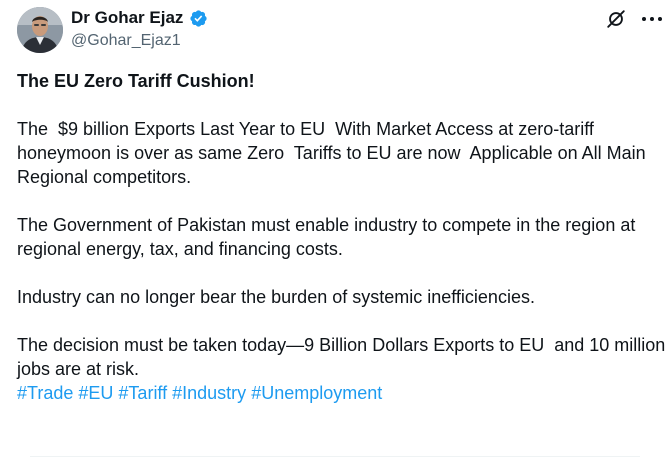 Image resolution: width=671 pixels, height=459 pixels. Describe the element at coordinates (335, 456) in the screenshot. I see `divider` at that location.